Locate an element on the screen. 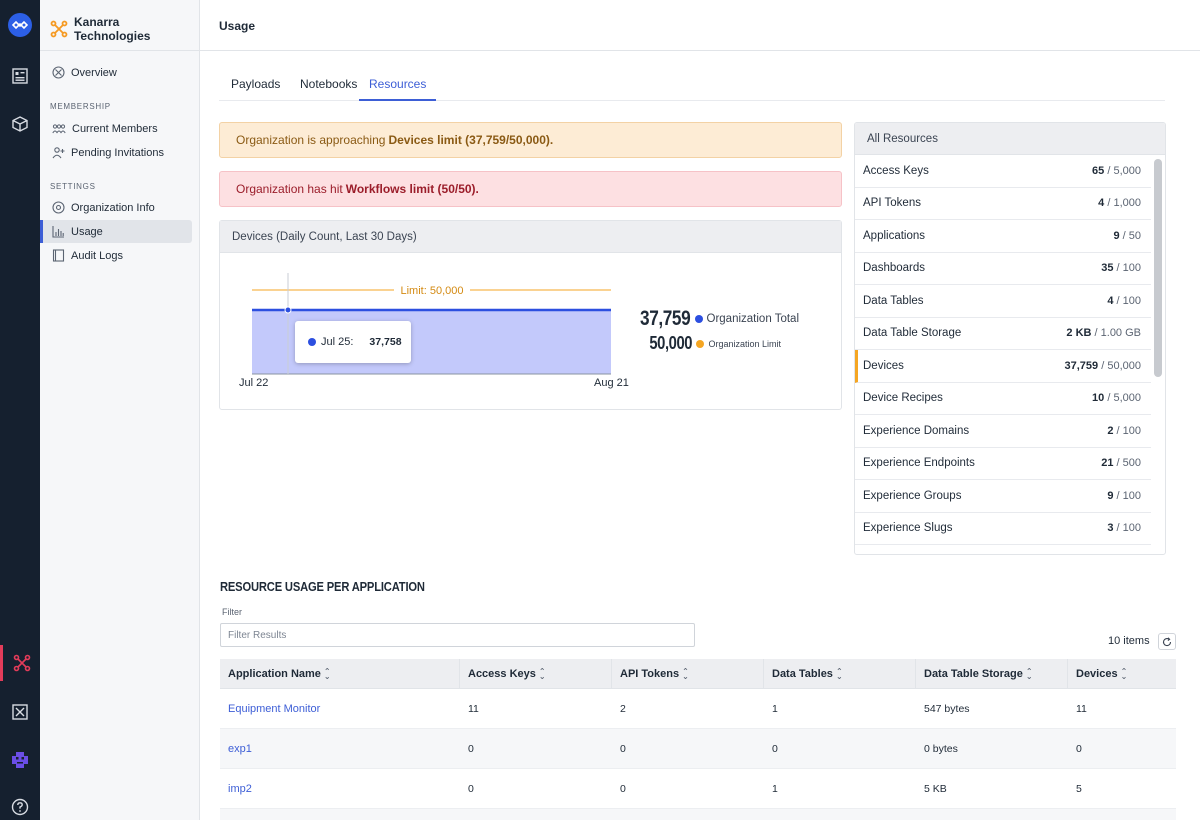 Image resolution: width=1200 pixels, height=820 pixels. column-header: Access Keys ⌃ ⌄ is located at coordinates (536, 673).